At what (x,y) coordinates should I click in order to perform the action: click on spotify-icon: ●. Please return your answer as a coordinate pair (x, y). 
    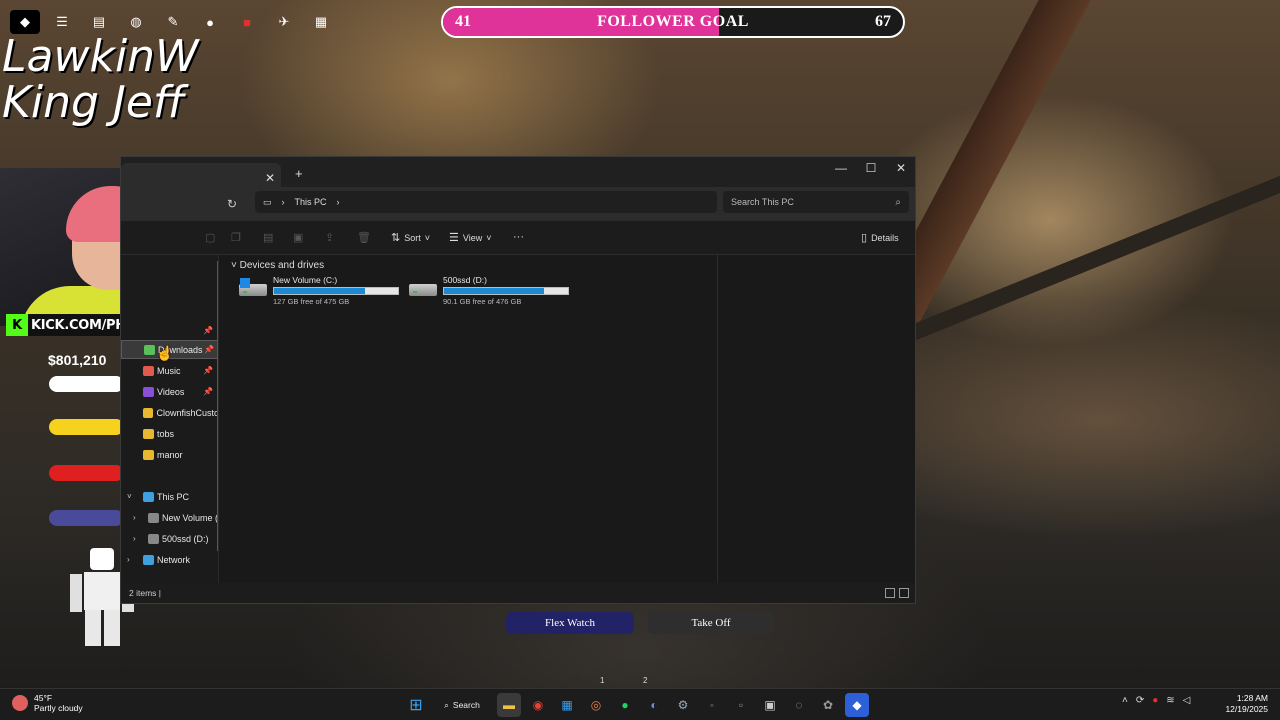
    Looking at the image, I should click on (625, 705).